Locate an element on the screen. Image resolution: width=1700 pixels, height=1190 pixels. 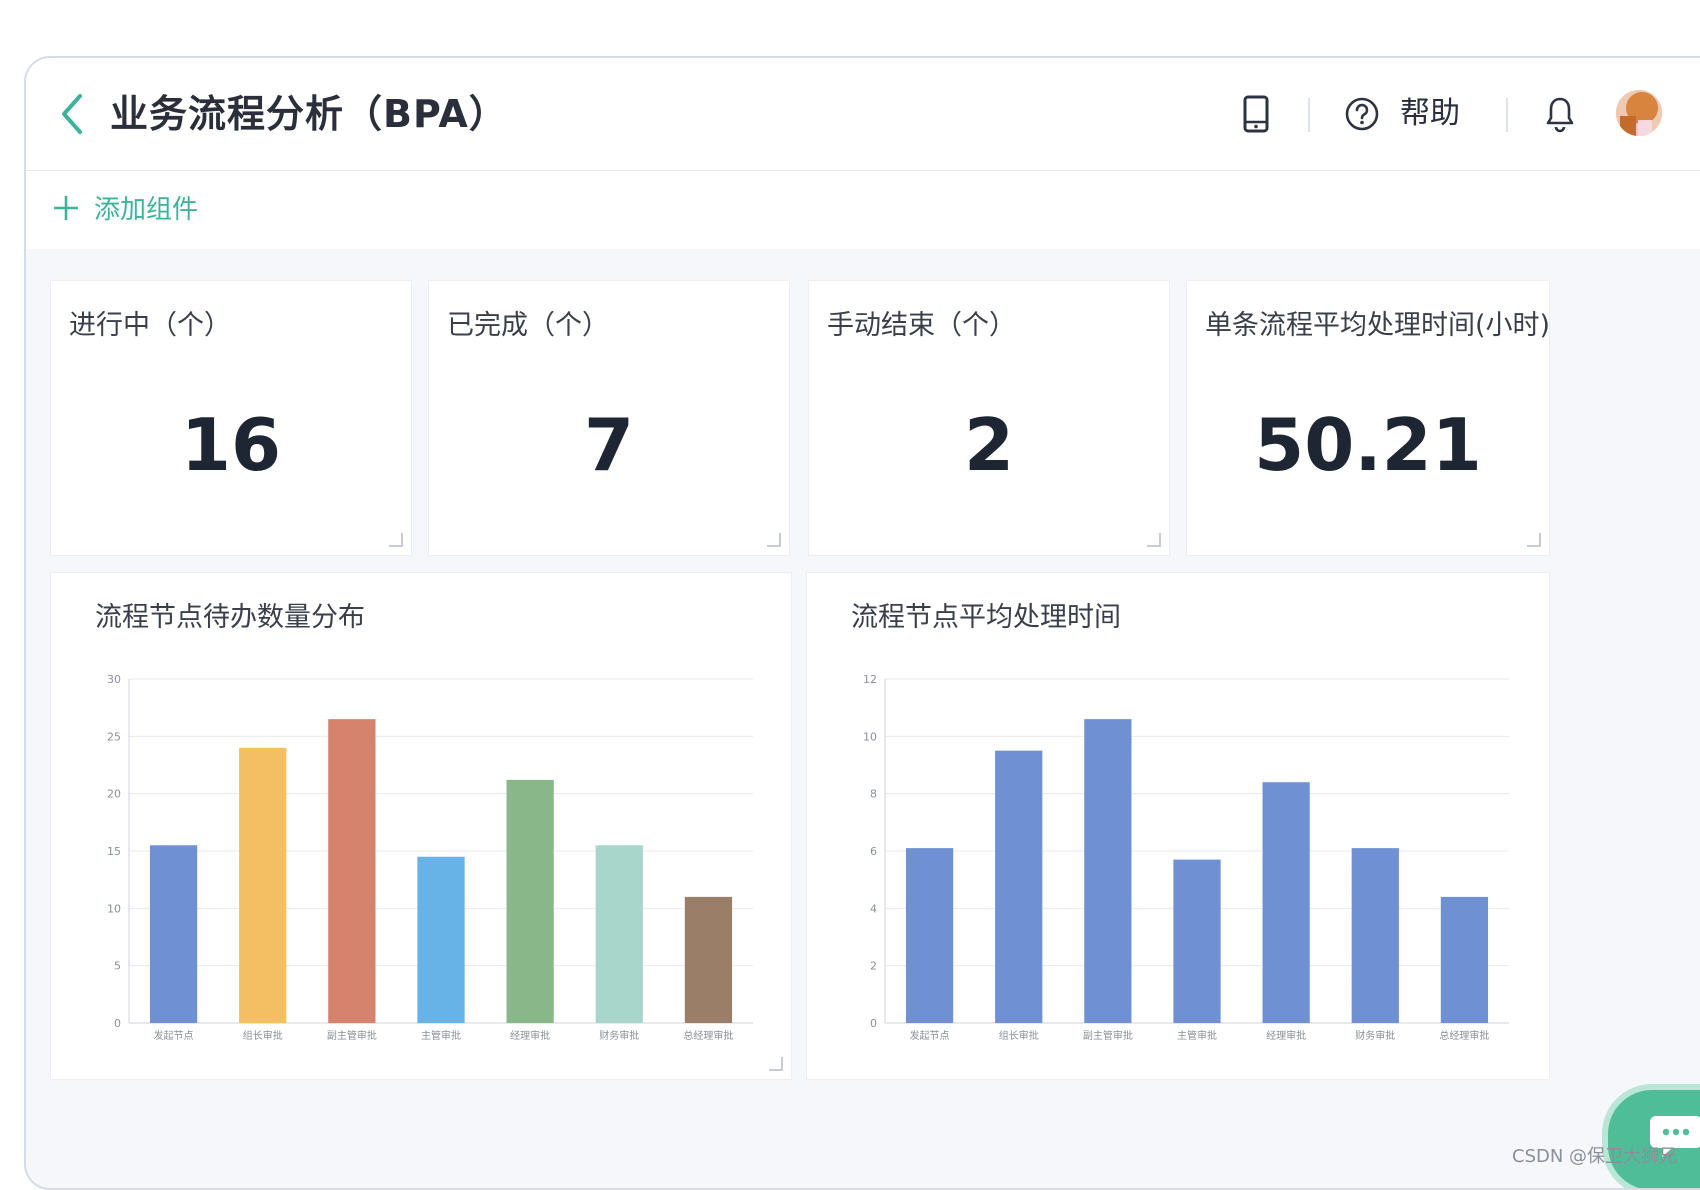
tablet-icon is located at coordinates (1256, 114).